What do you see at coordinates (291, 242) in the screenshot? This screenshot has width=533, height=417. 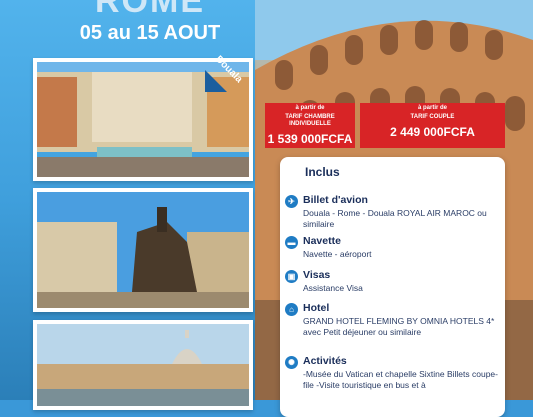 I see `bus-icon: ▬` at bounding box center [291, 242].